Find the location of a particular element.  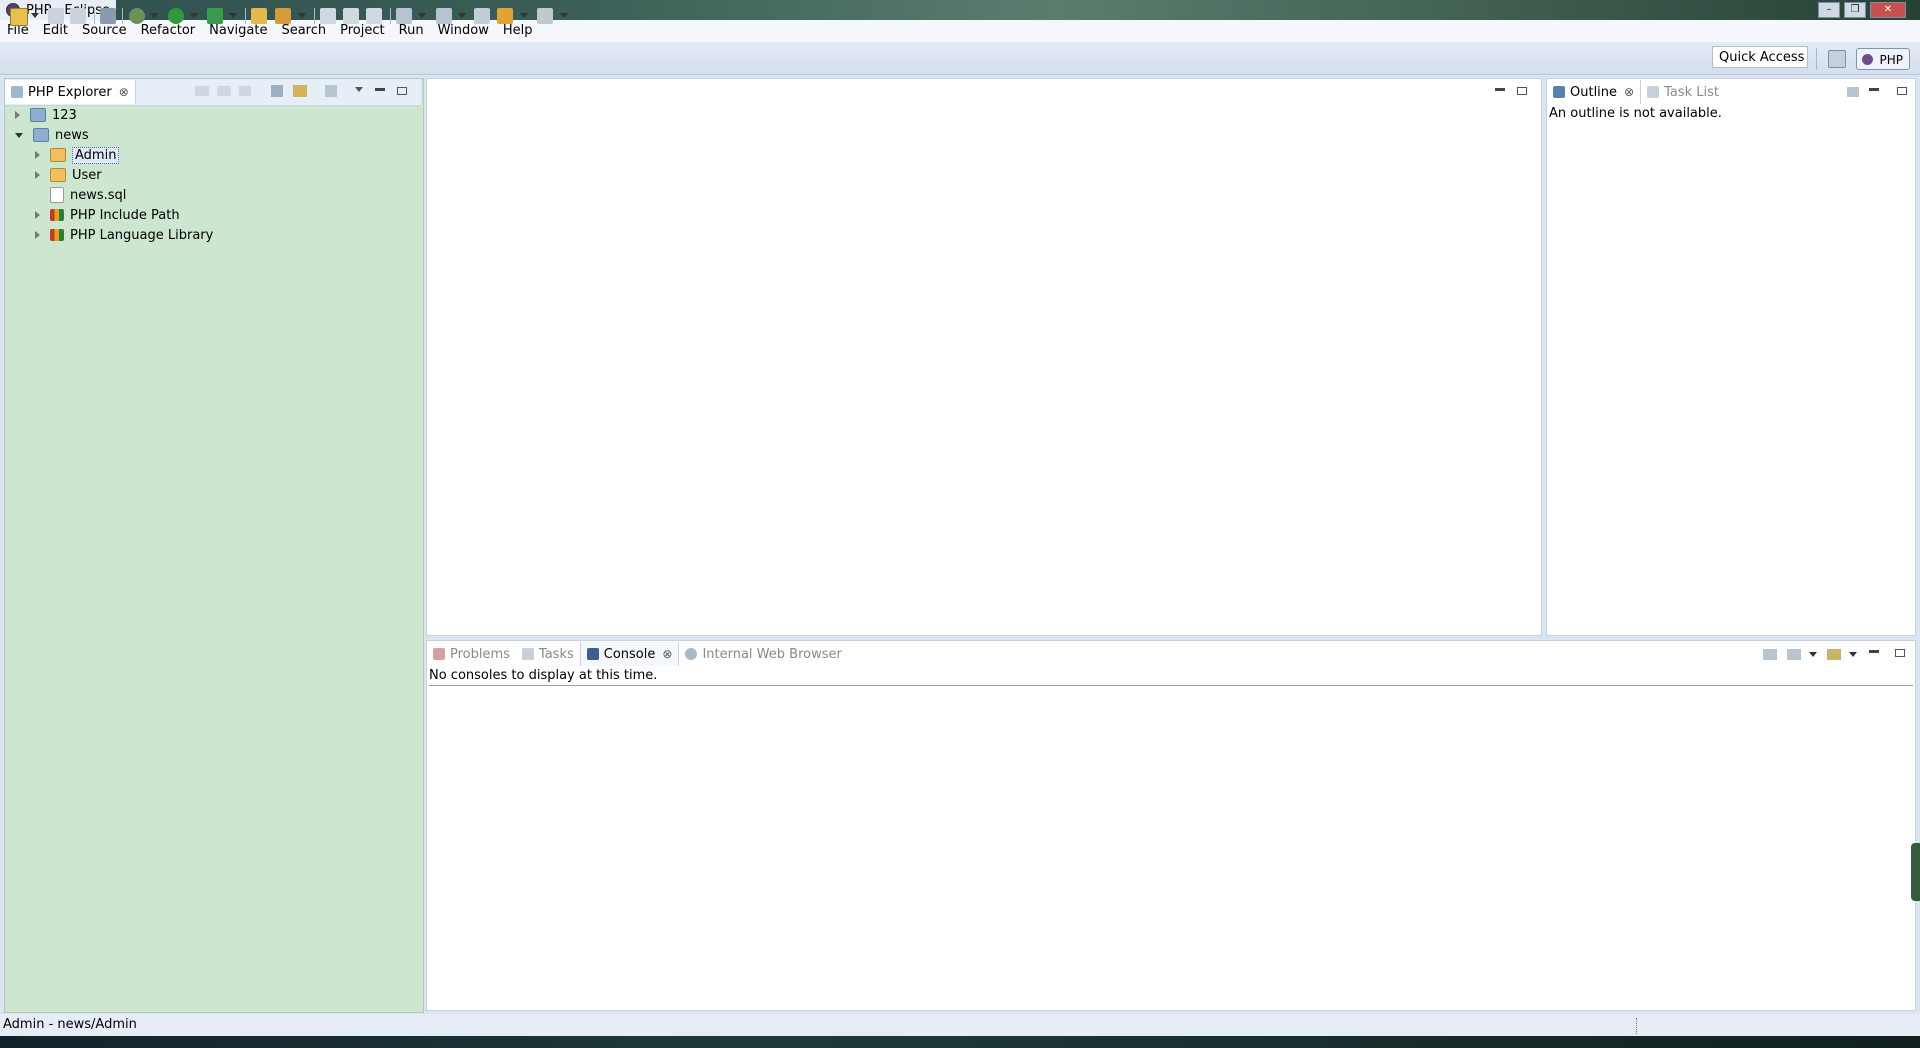

tree-label: news is located at coordinates (72, 135).